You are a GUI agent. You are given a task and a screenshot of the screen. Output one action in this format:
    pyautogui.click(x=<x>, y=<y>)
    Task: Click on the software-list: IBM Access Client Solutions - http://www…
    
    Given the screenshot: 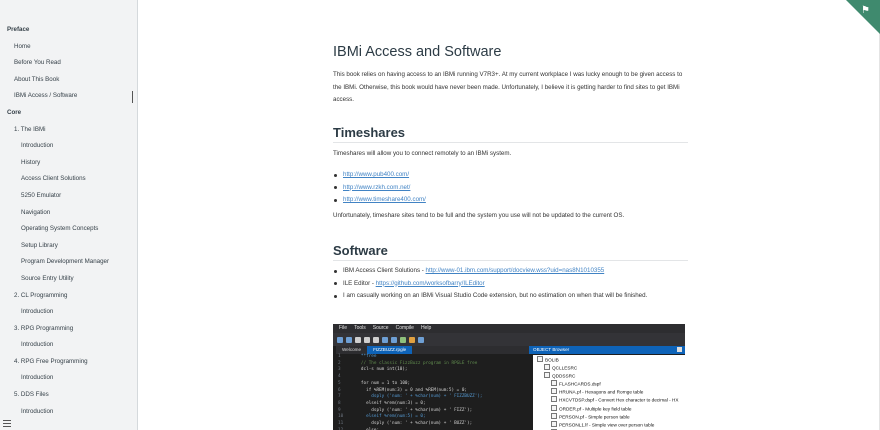 What is the action you would take?
    pyautogui.click(x=490, y=284)
    